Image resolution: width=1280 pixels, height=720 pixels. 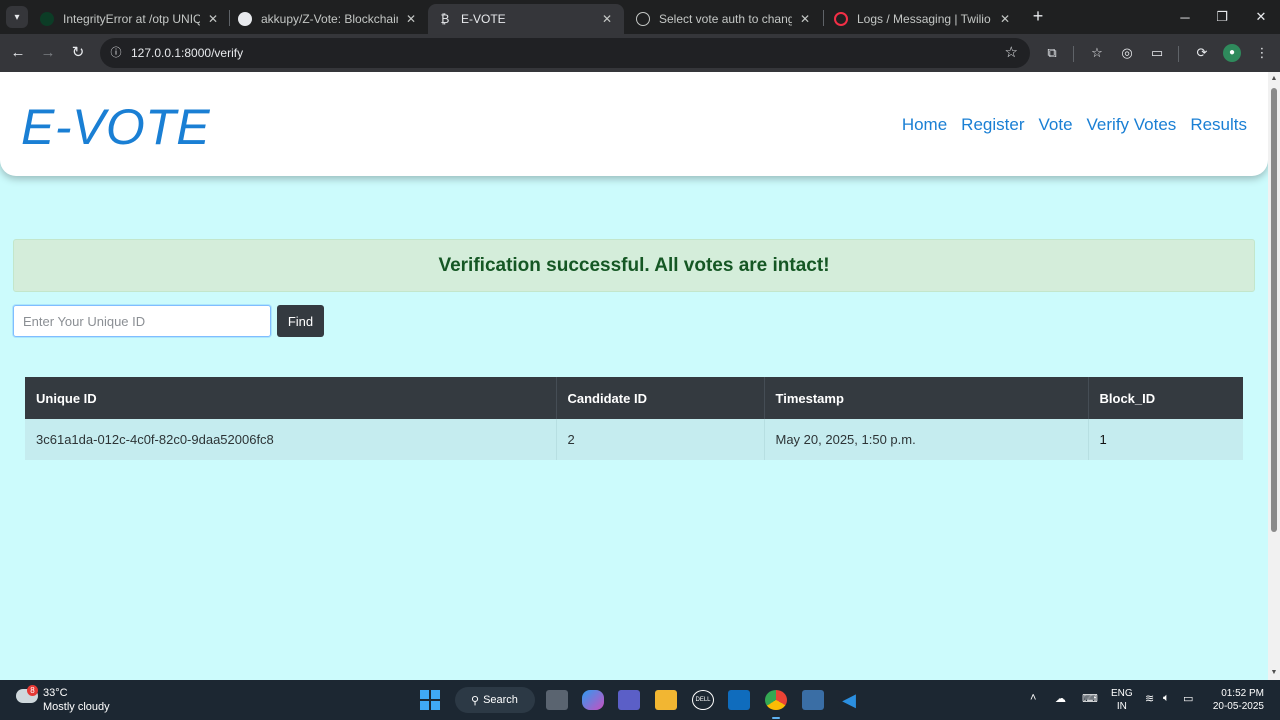 I want to click on chevron-up-icon: ˄, so click(x=1033, y=698).